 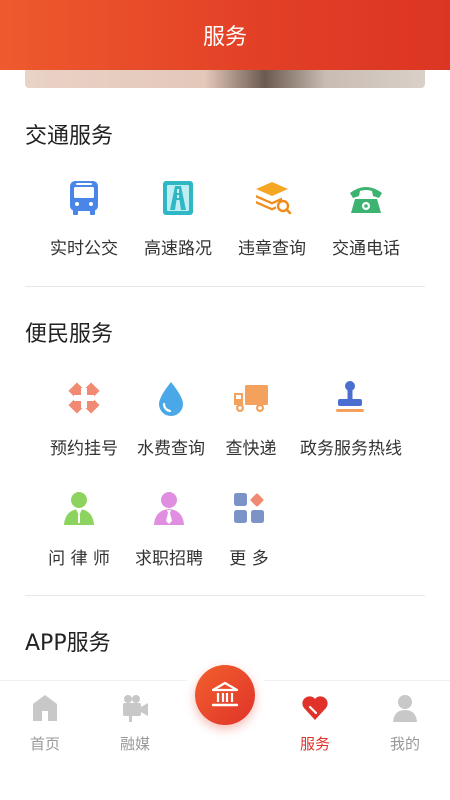 What do you see at coordinates (84, 218) in the screenshot?
I see `service-item-realtime-bus: 实时公交` at bounding box center [84, 218].